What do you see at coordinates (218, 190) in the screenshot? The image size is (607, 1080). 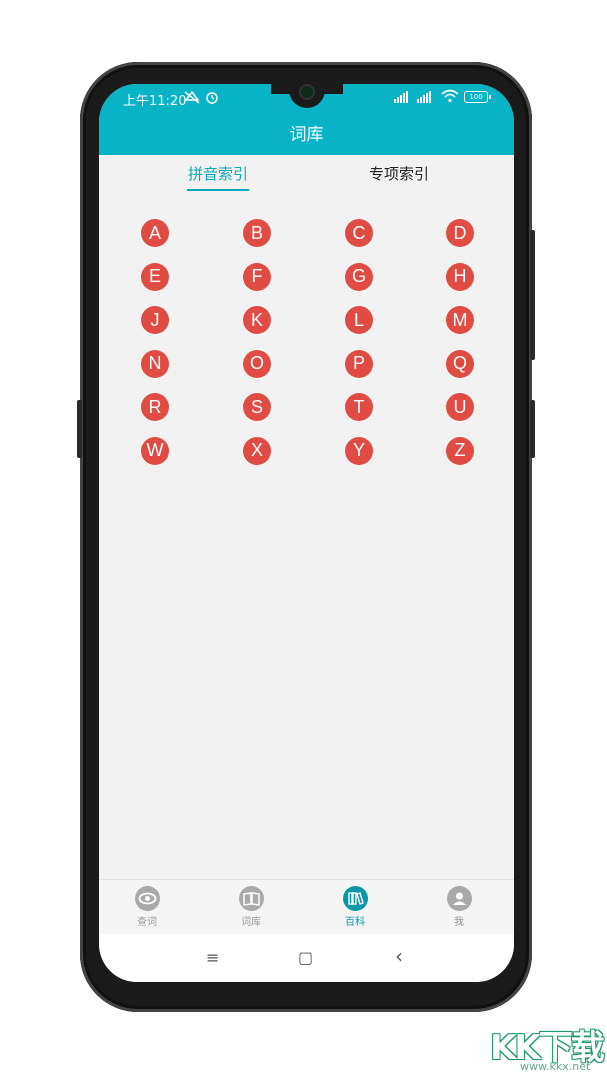 I see `active-tab-indicator` at bounding box center [218, 190].